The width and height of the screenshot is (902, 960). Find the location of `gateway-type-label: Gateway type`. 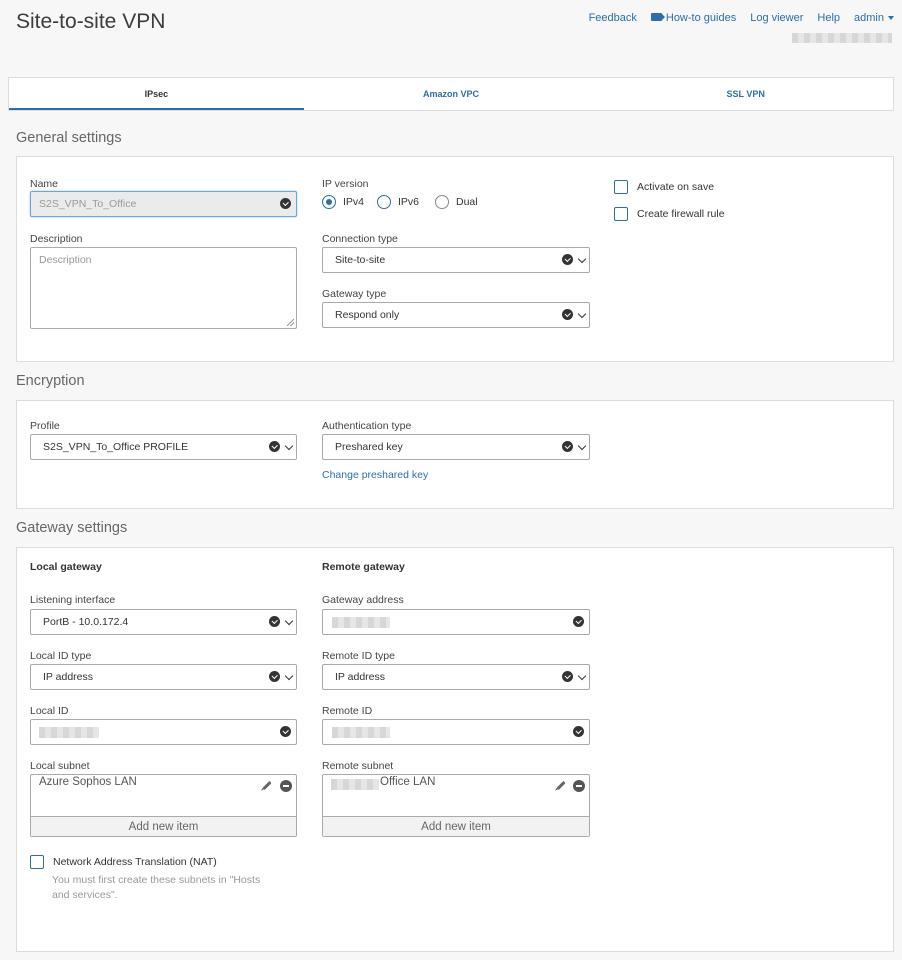

gateway-type-label: Gateway type is located at coordinates (354, 294).